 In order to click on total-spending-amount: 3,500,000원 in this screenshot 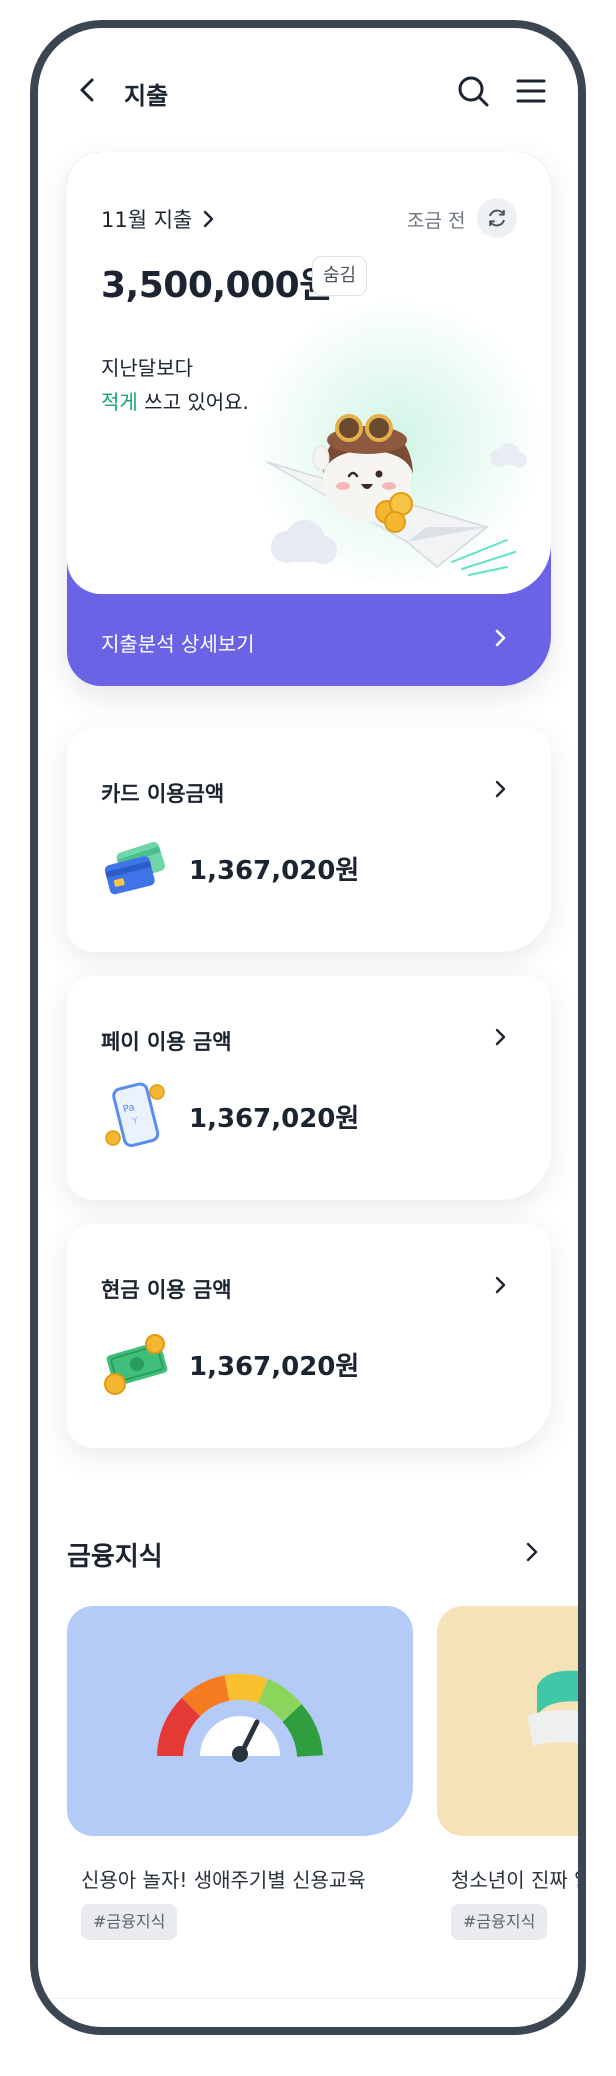, I will do `click(216, 285)`.